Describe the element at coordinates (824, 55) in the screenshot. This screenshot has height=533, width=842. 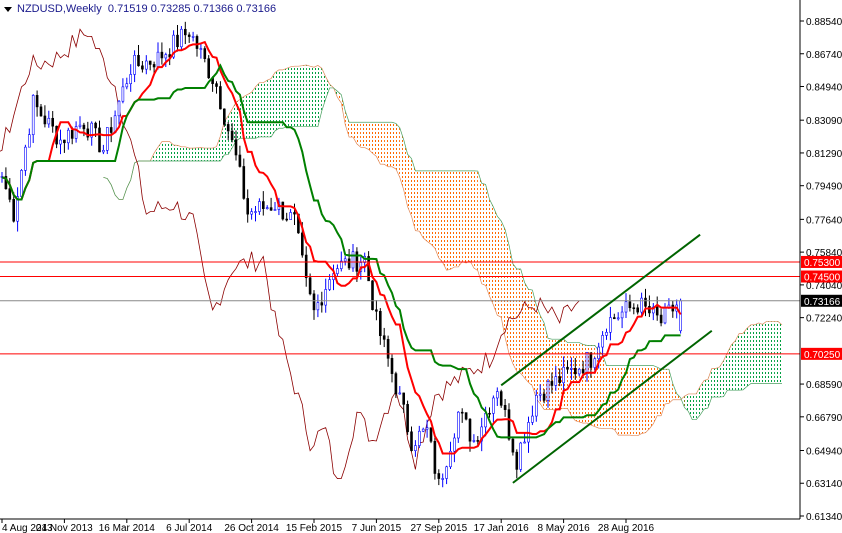
I see `price-tick-label: 0.86740` at that location.